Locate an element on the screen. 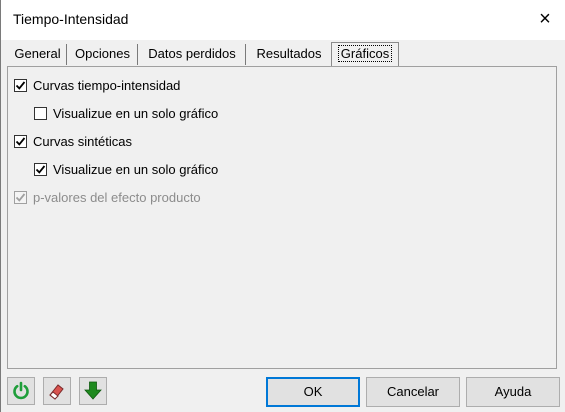 The height and width of the screenshot is (412, 565). tab-graficos: Gráficos is located at coordinates (365, 54).